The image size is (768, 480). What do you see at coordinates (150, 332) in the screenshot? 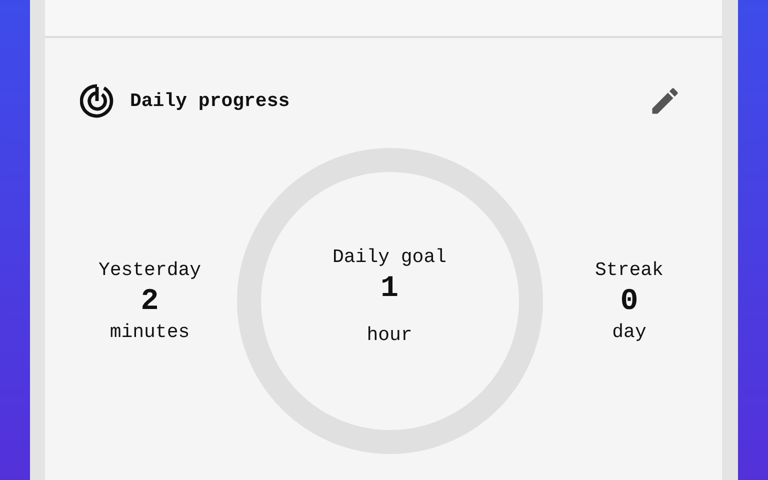
I see `stat-unit: minutes` at bounding box center [150, 332].